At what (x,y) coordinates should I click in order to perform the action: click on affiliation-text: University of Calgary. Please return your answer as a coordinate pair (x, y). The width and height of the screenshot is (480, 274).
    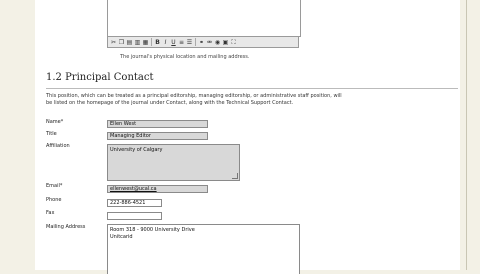
    Looking at the image, I should click on (136, 150).